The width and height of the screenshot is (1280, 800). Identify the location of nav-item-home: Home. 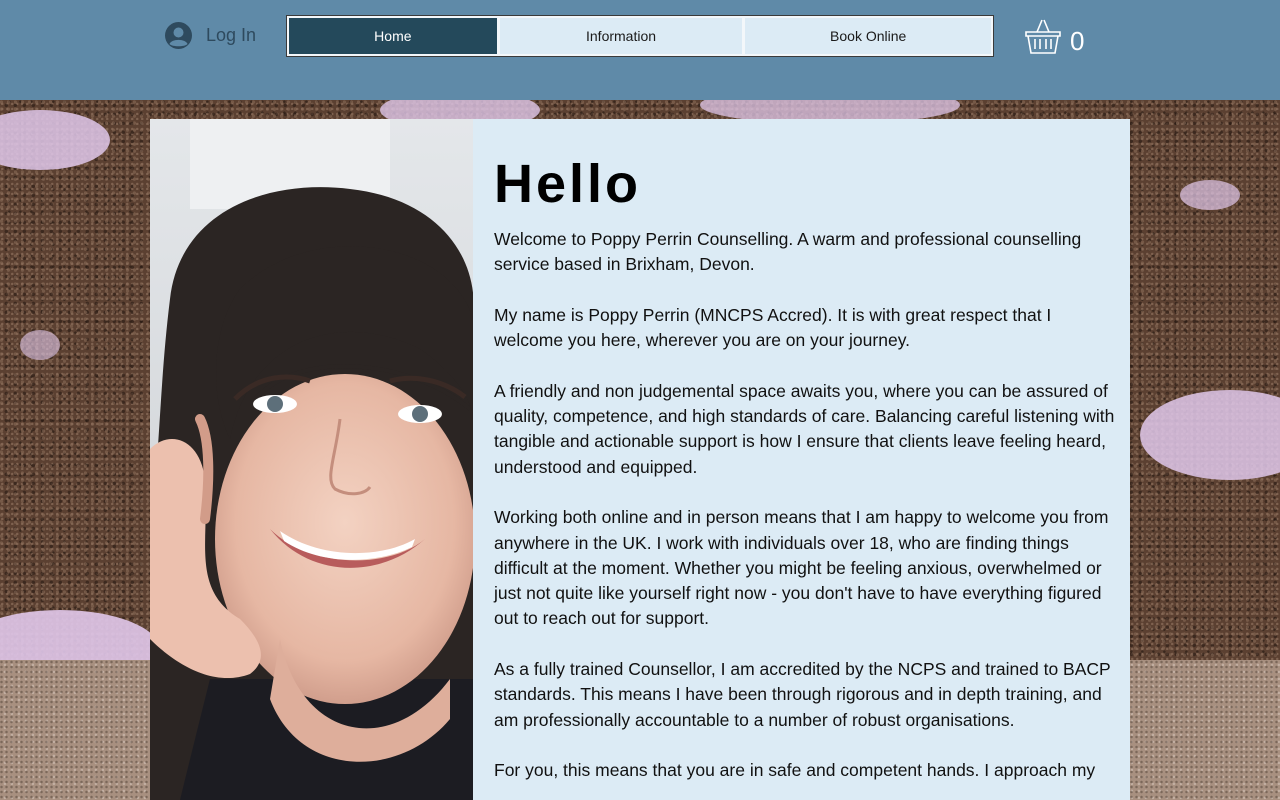
(393, 36).